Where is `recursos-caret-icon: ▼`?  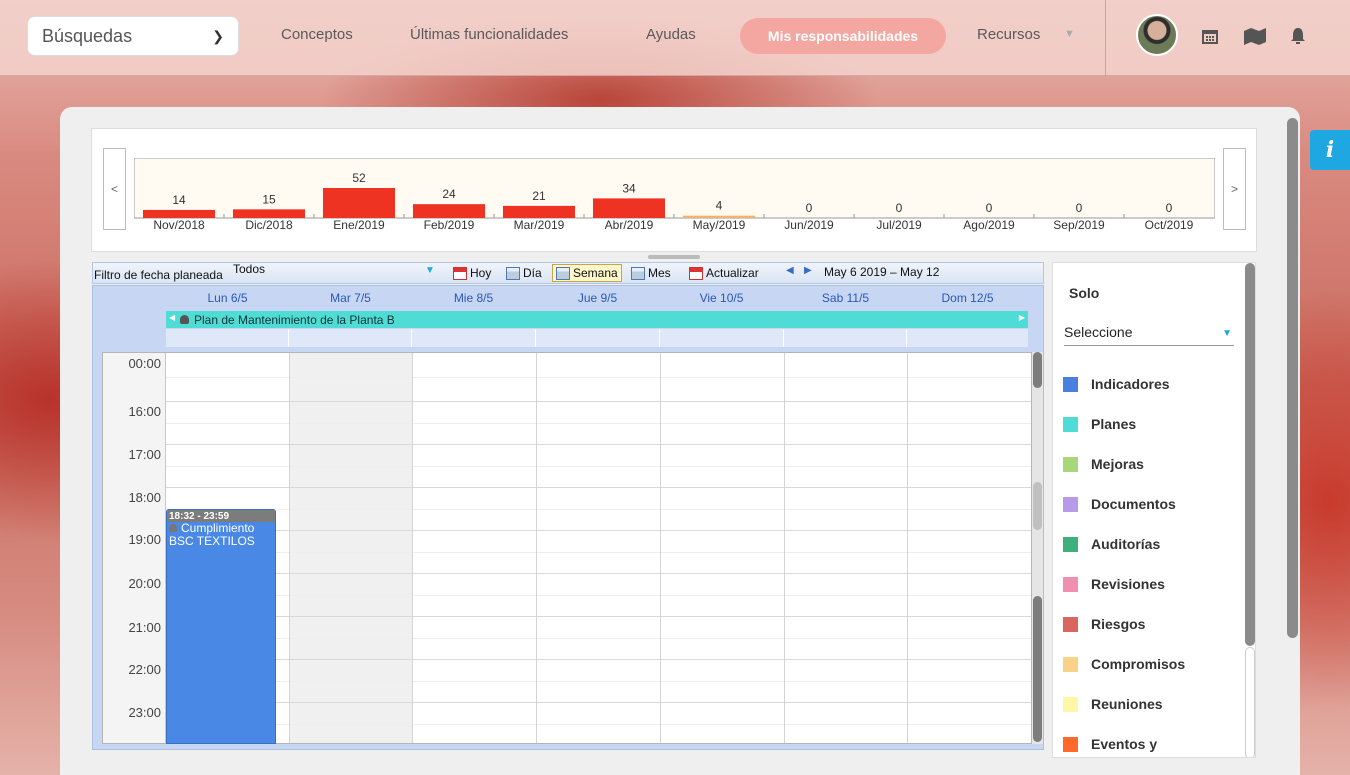 recursos-caret-icon: ▼ is located at coordinates (1069, 34).